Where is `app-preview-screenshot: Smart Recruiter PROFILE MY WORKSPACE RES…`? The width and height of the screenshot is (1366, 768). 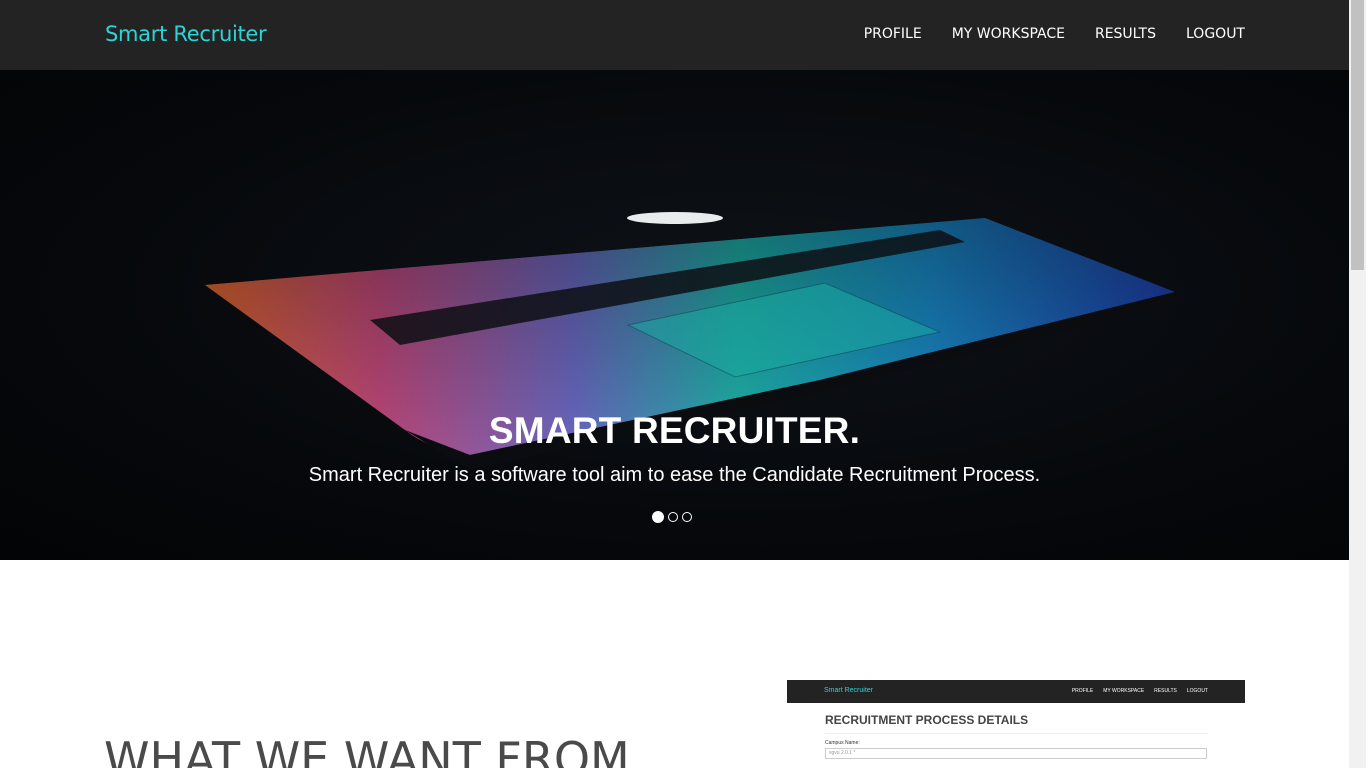
app-preview-screenshot: Smart Recruiter PROFILE MY WORKSPACE RES… is located at coordinates (1016, 724).